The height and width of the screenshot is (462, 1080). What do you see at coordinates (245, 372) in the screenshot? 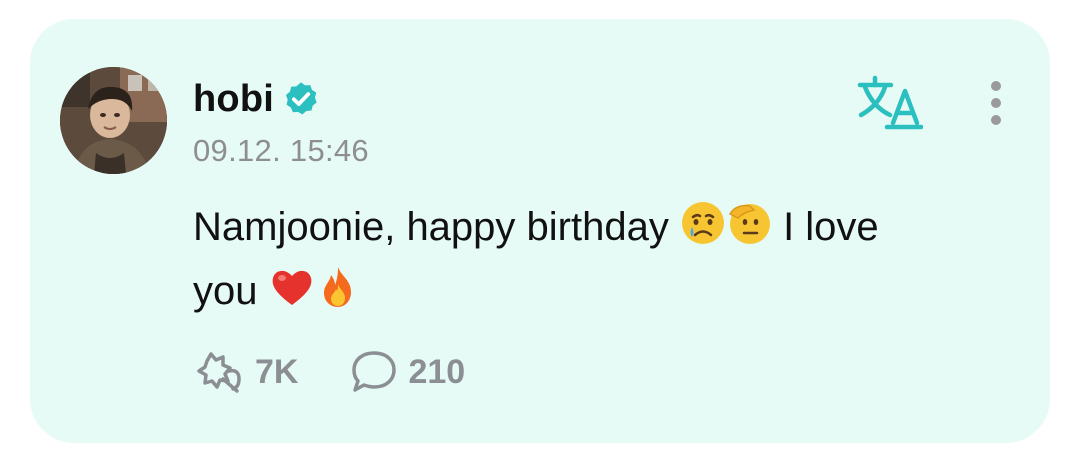
I see `like-button: 7K` at bounding box center [245, 372].